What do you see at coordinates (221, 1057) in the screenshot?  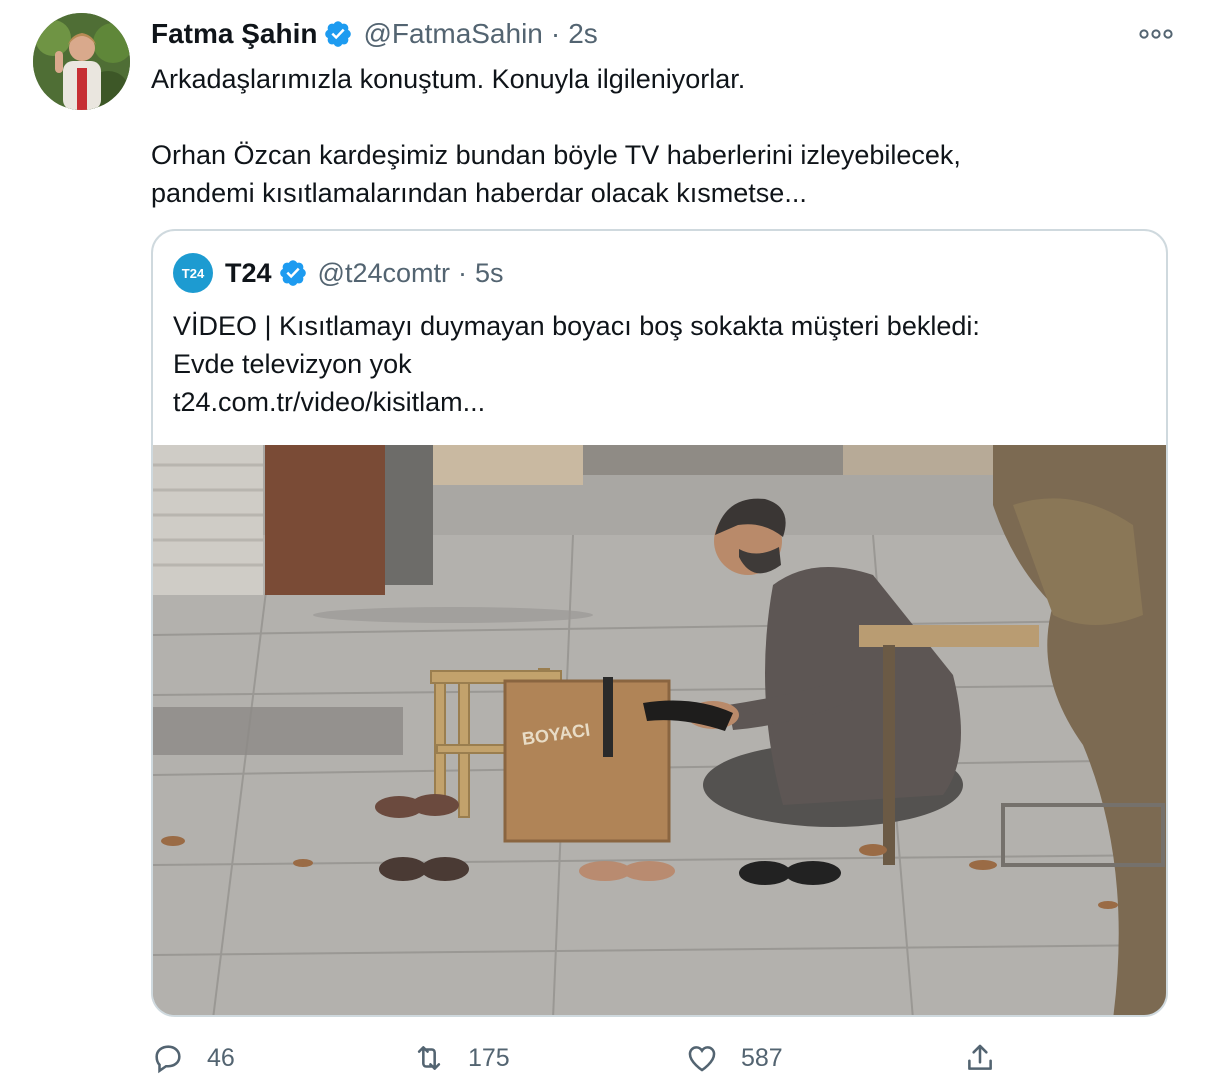 I see `reply-count: 46` at bounding box center [221, 1057].